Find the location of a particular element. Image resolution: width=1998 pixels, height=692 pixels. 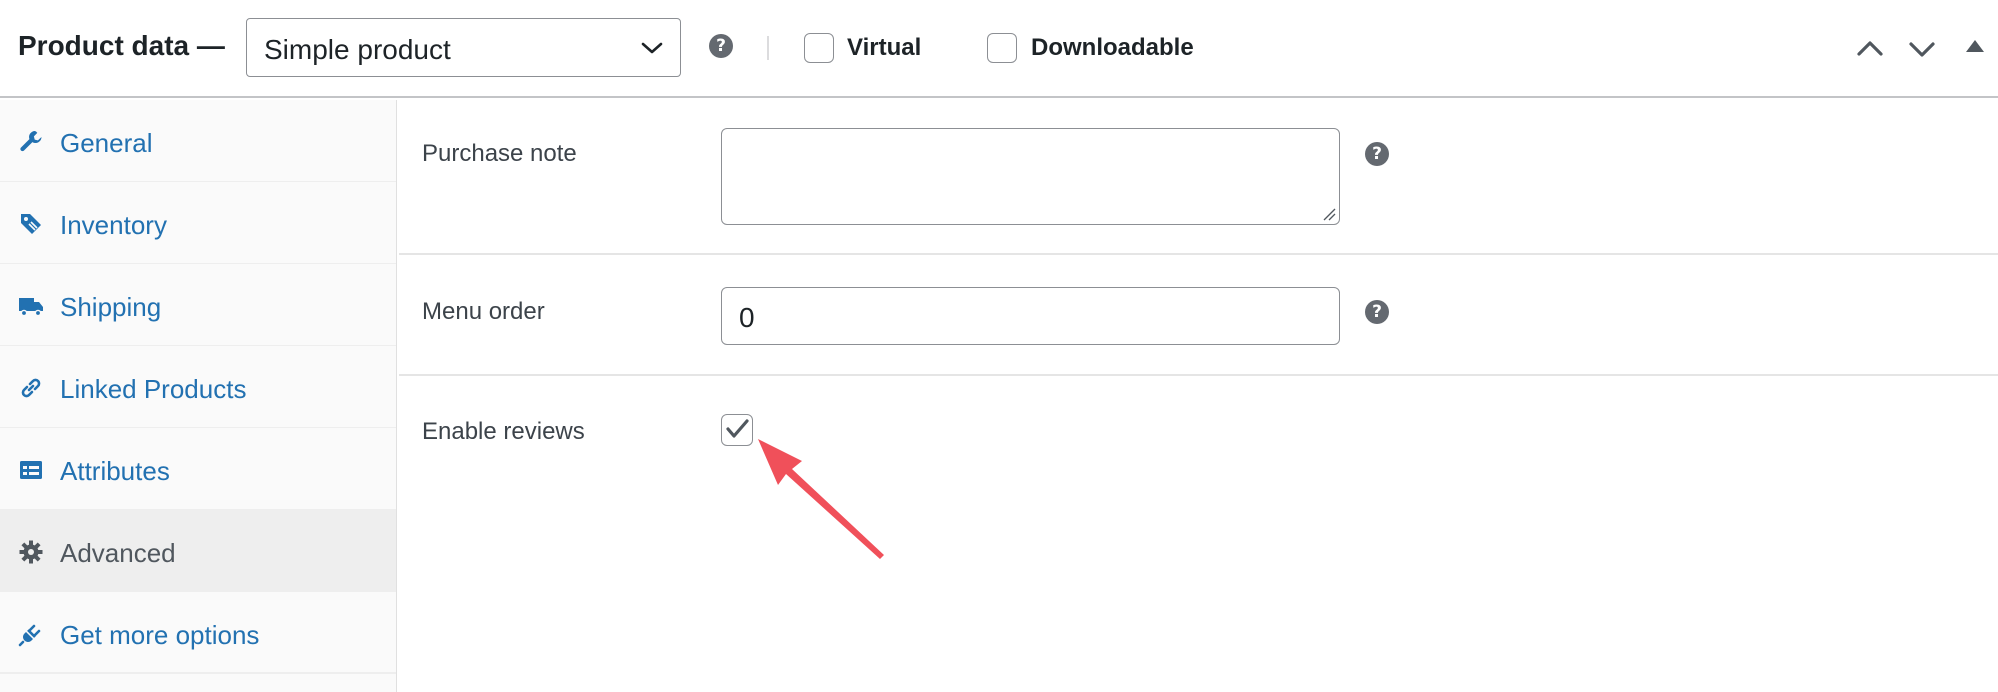

tab-get-more-options-label: Get more options is located at coordinates (160, 635).